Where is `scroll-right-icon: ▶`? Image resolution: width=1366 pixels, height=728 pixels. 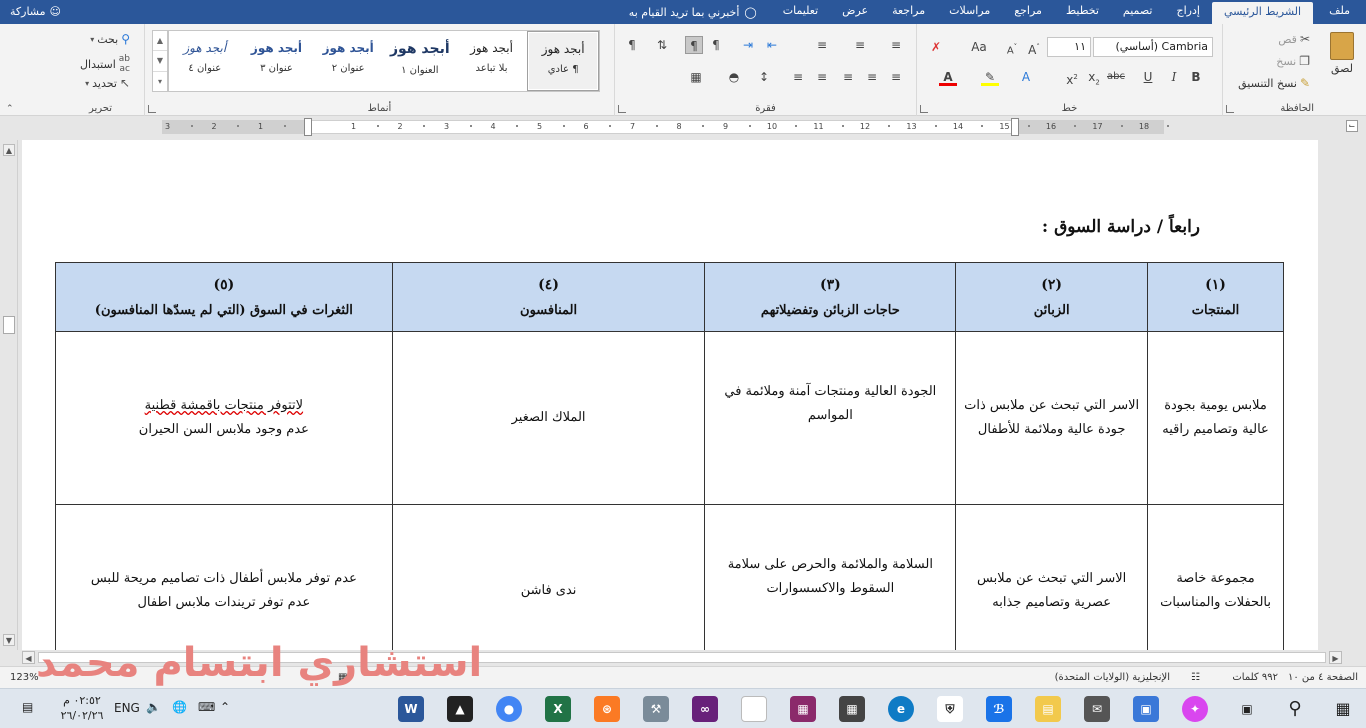 scroll-right-icon: ▶ is located at coordinates (1335, 657).